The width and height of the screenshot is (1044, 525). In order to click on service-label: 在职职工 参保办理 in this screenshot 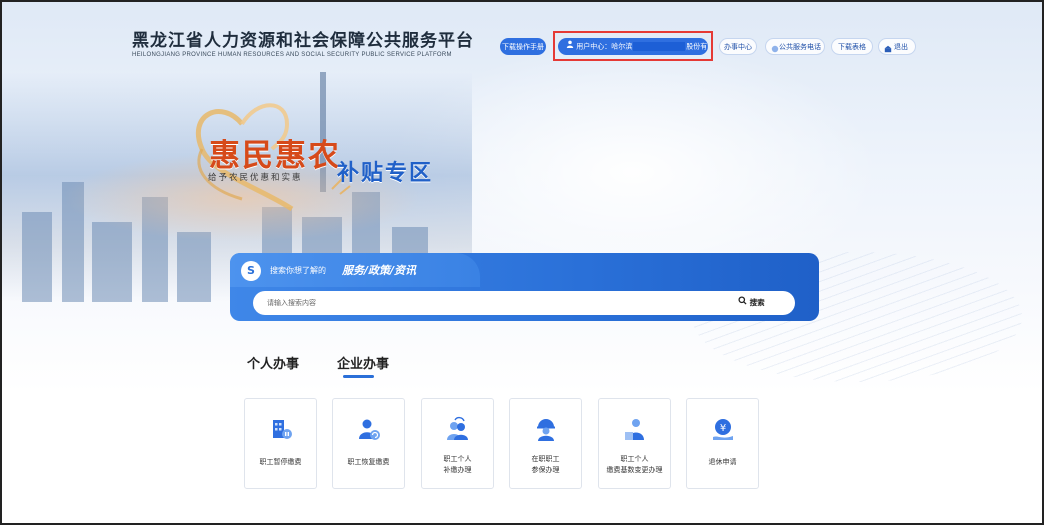, I will do `click(545, 465)`.